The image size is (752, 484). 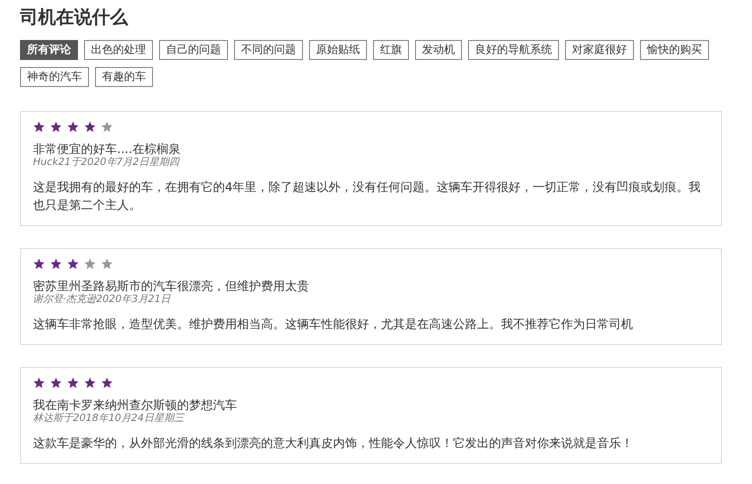 I want to click on filter-tag: 红旗, so click(x=391, y=50).